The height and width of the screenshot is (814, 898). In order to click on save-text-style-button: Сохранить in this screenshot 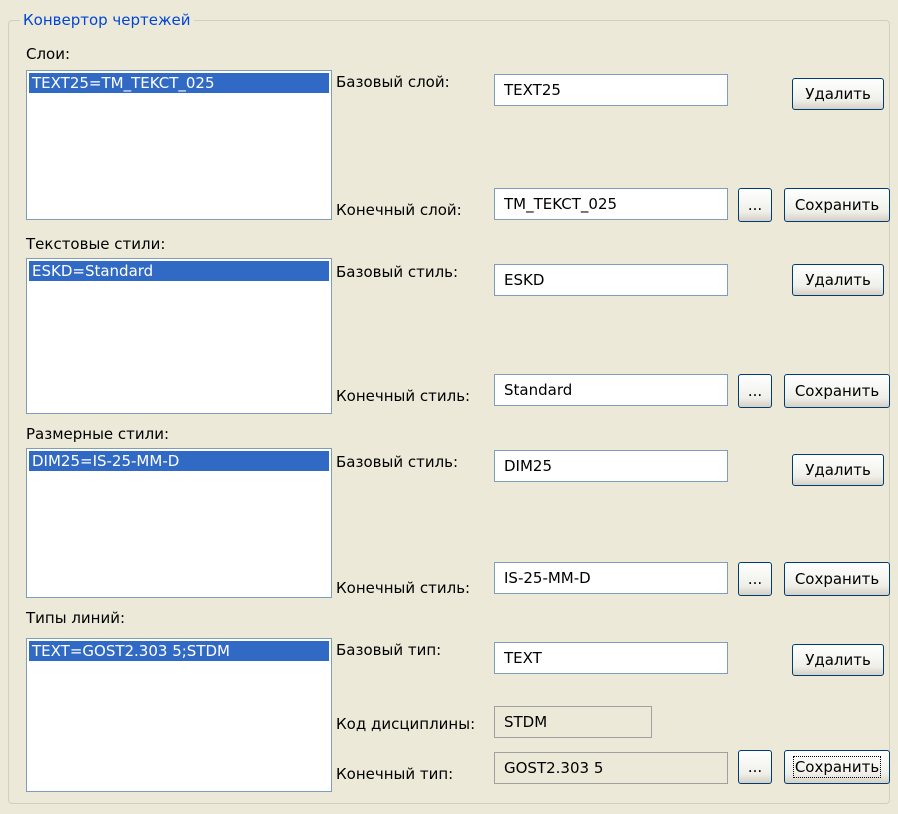, I will do `click(837, 391)`.